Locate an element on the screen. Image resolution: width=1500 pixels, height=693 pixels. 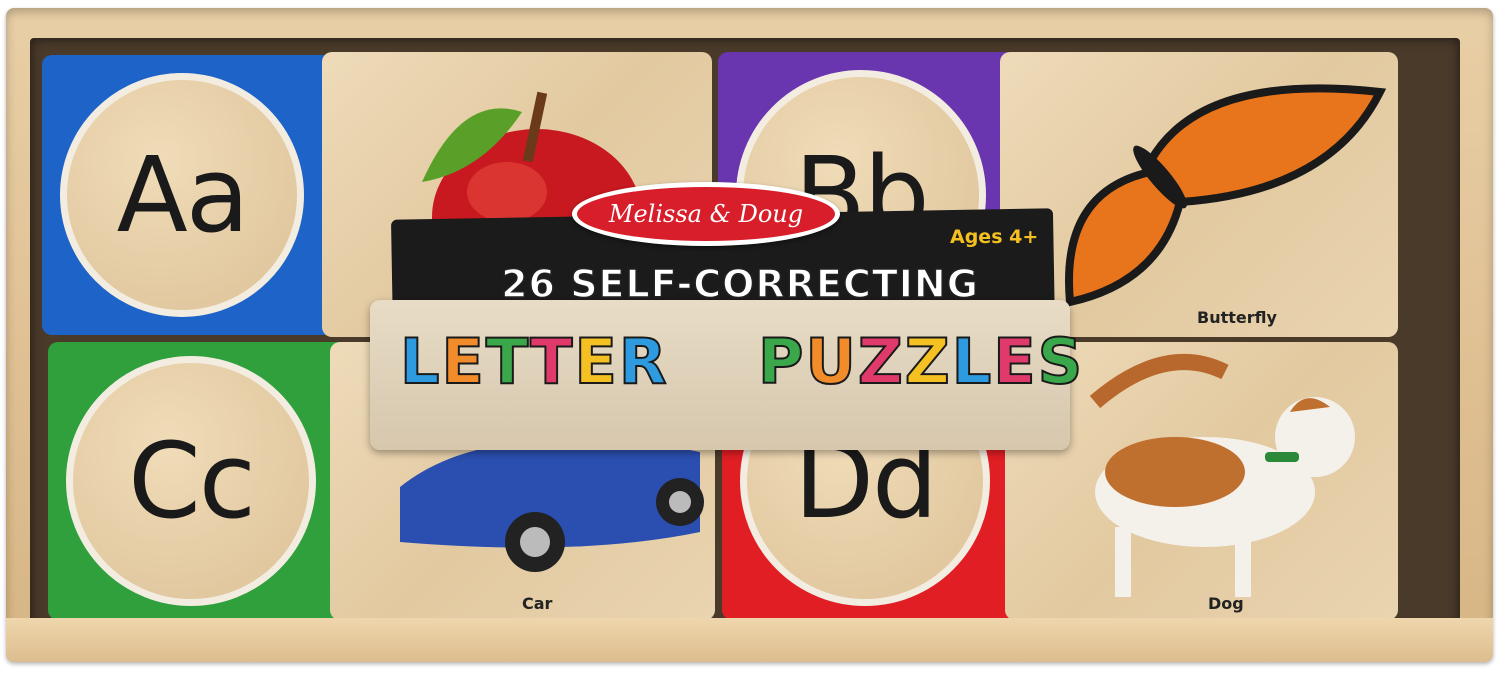
puzzles-word-char: E is located at coordinates (1015, 361).